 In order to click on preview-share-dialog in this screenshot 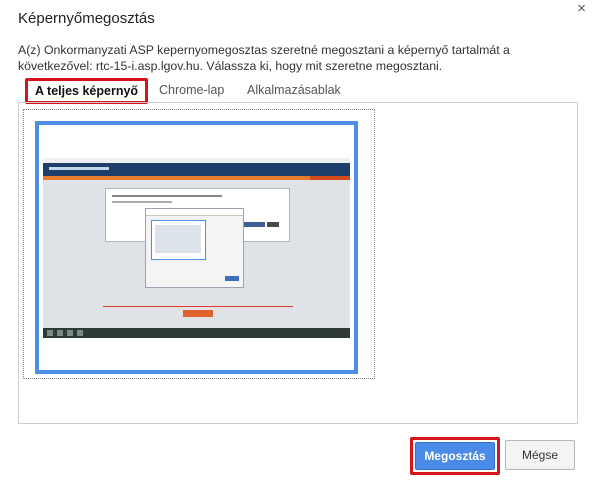, I will do `click(194, 248)`.